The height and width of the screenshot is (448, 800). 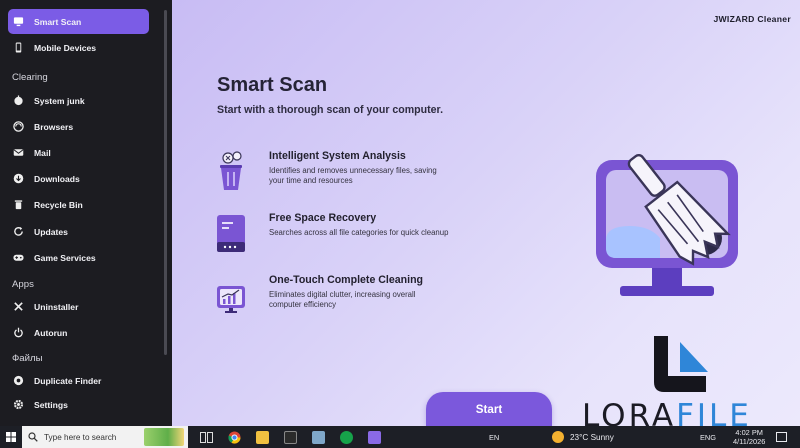 I want to click on sidebar-item-label: Mail, so click(x=42, y=152).